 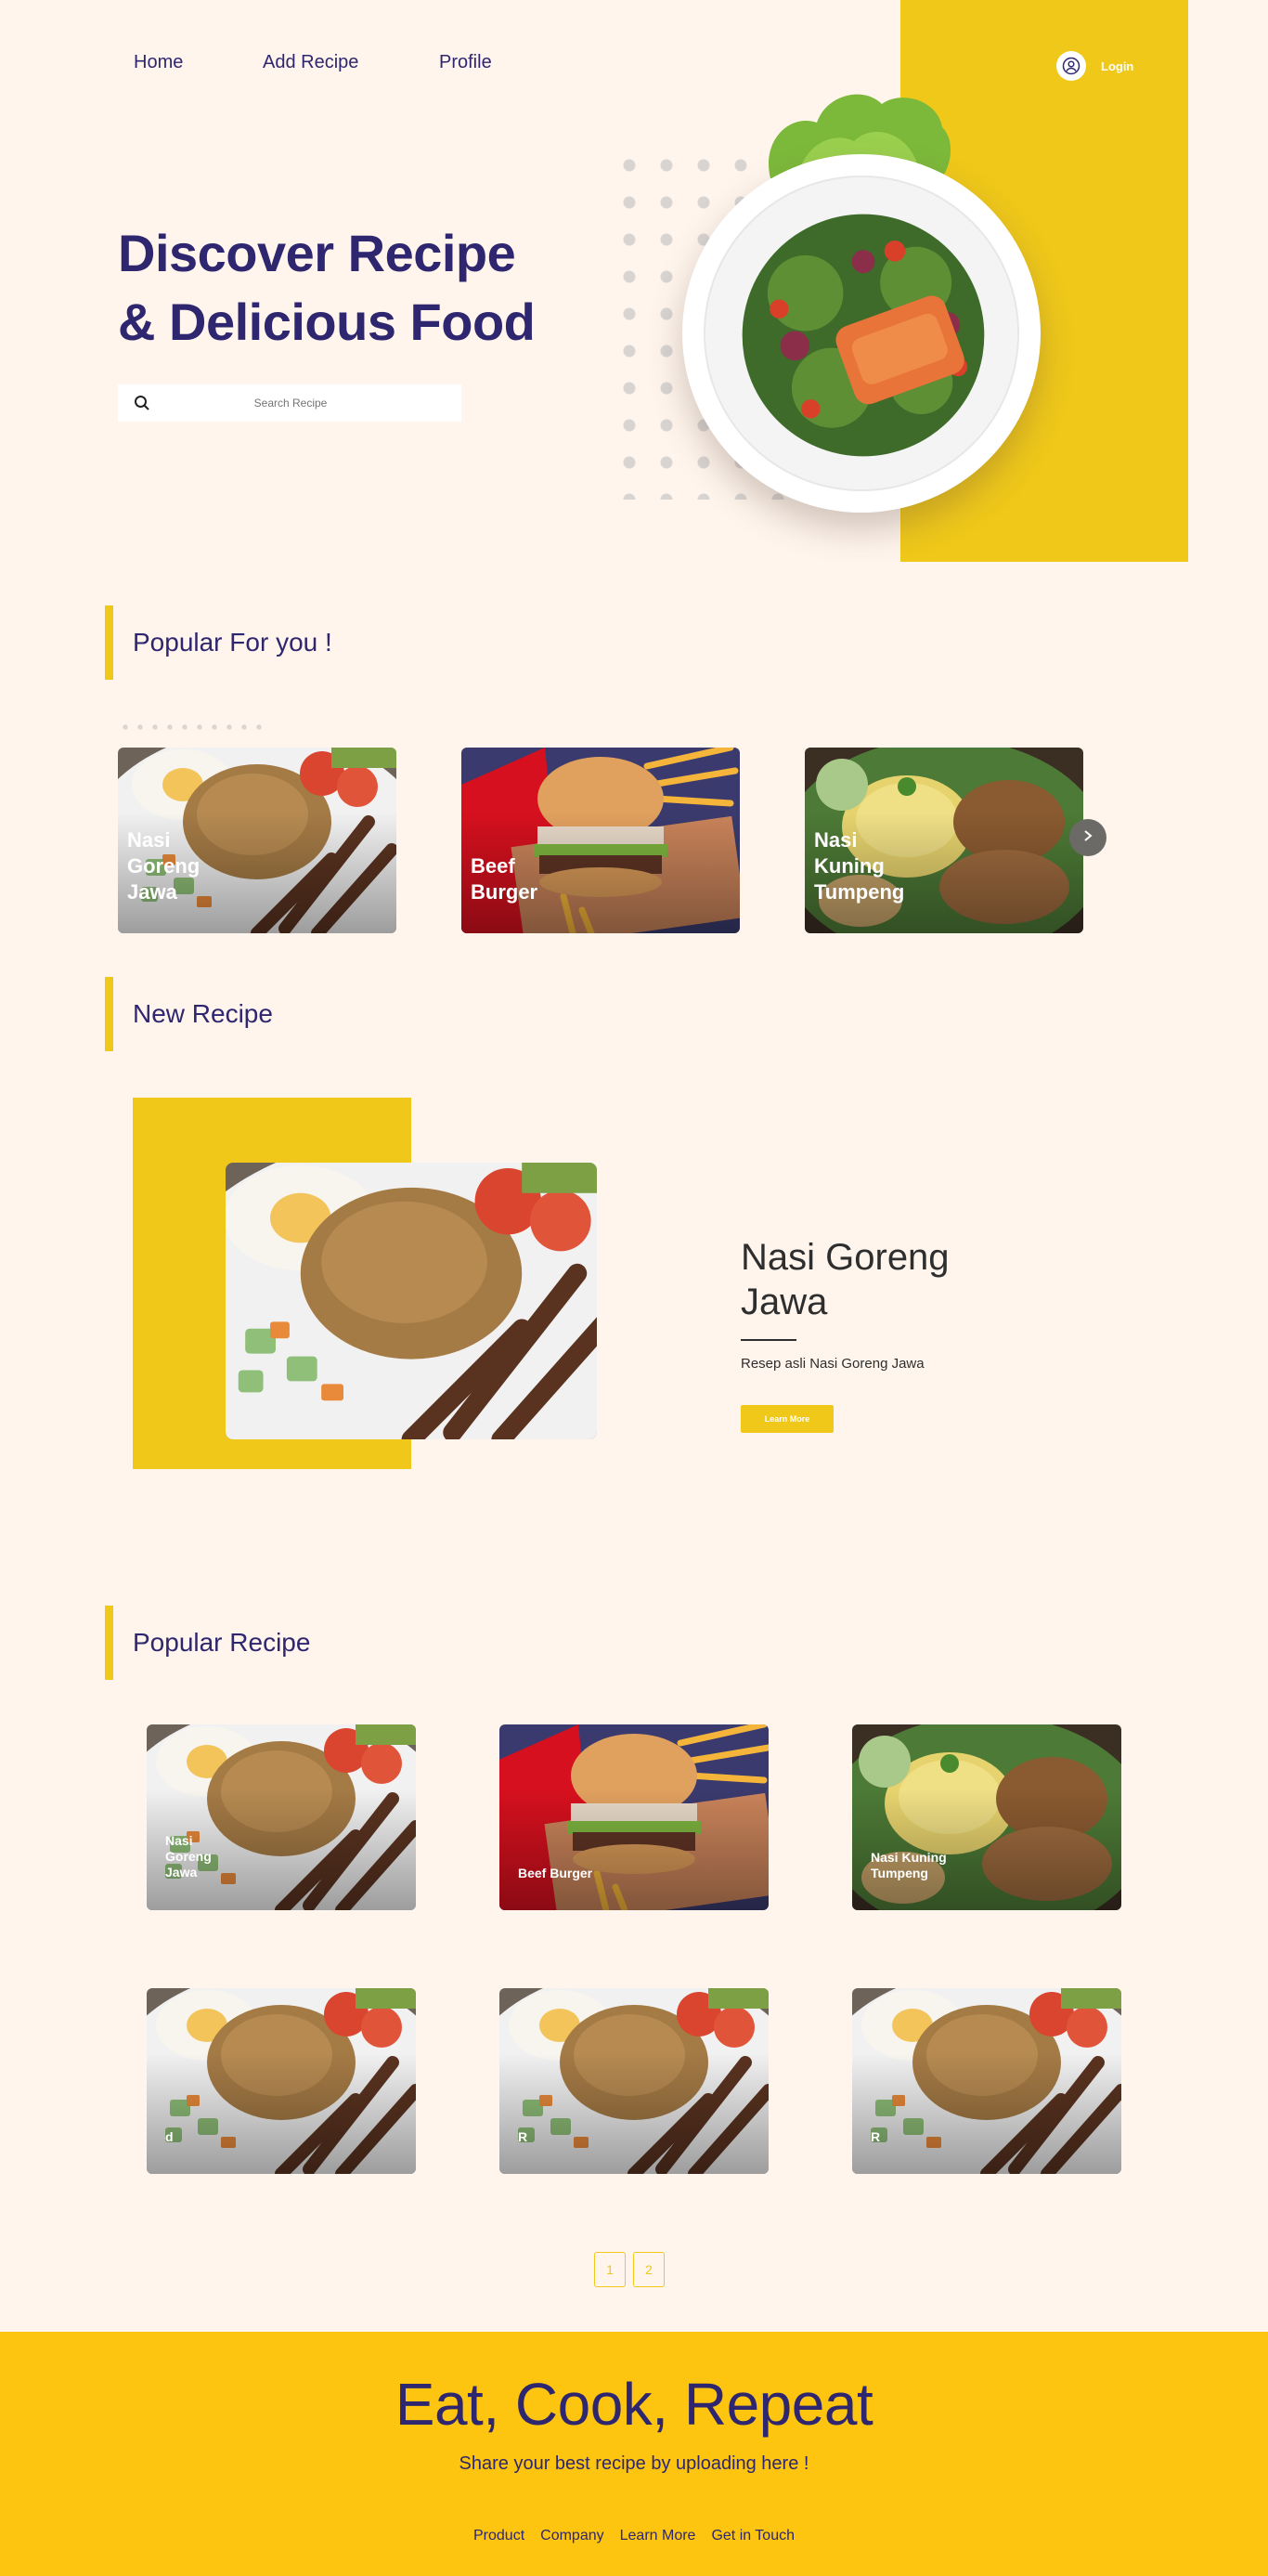 I want to click on search-input, so click(x=291, y=403).